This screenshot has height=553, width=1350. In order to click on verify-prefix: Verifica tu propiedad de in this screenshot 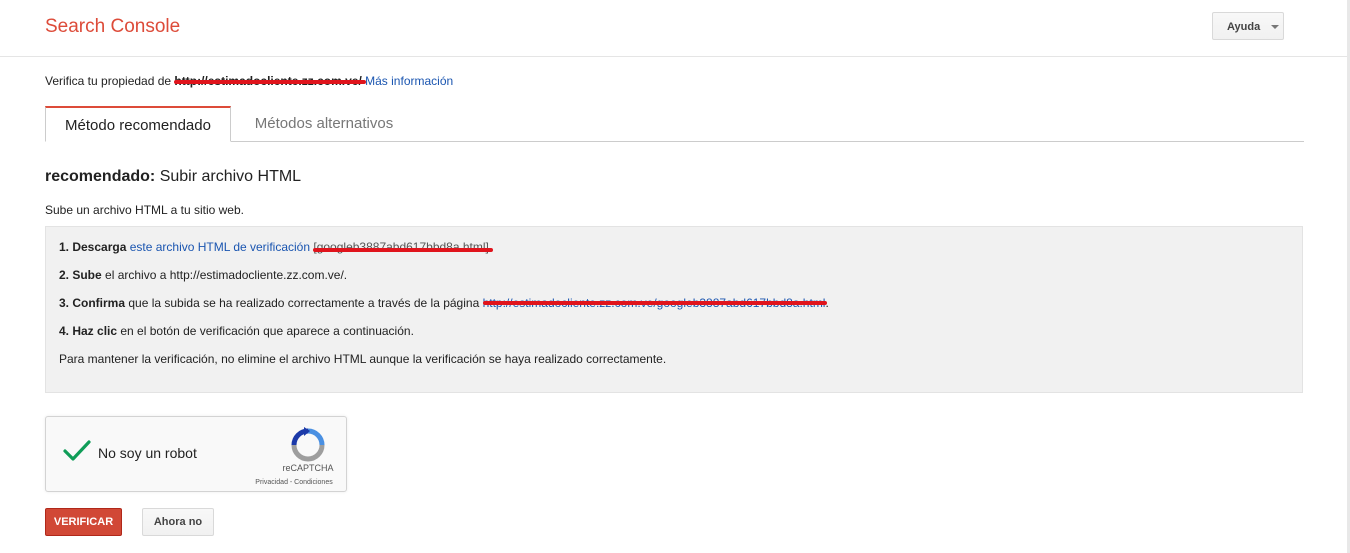, I will do `click(110, 81)`.